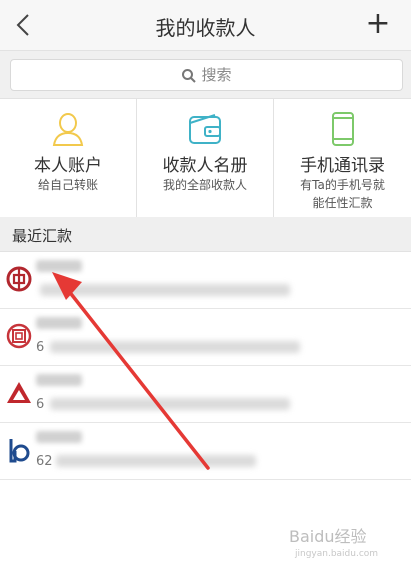  I want to click on person-icon, so click(68, 129).